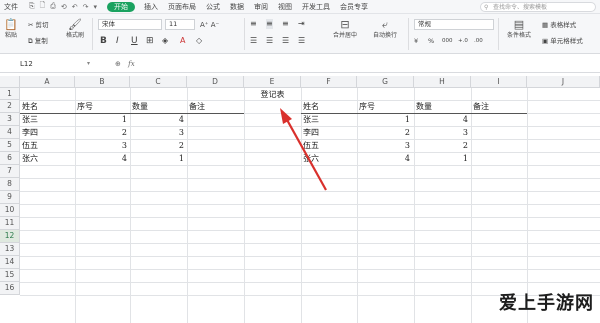 The height and width of the screenshot is (323, 600). I want to click on watermark-logo: 爱上手游网, so click(546, 303).